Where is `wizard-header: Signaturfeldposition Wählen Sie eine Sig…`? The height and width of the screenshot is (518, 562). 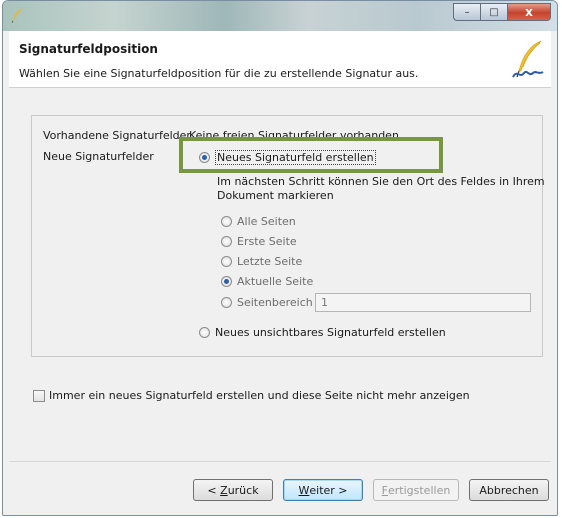
wizard-header: Signaturfeldposition Wählen Sie eine Sig… is located at coordinates (280, 59).